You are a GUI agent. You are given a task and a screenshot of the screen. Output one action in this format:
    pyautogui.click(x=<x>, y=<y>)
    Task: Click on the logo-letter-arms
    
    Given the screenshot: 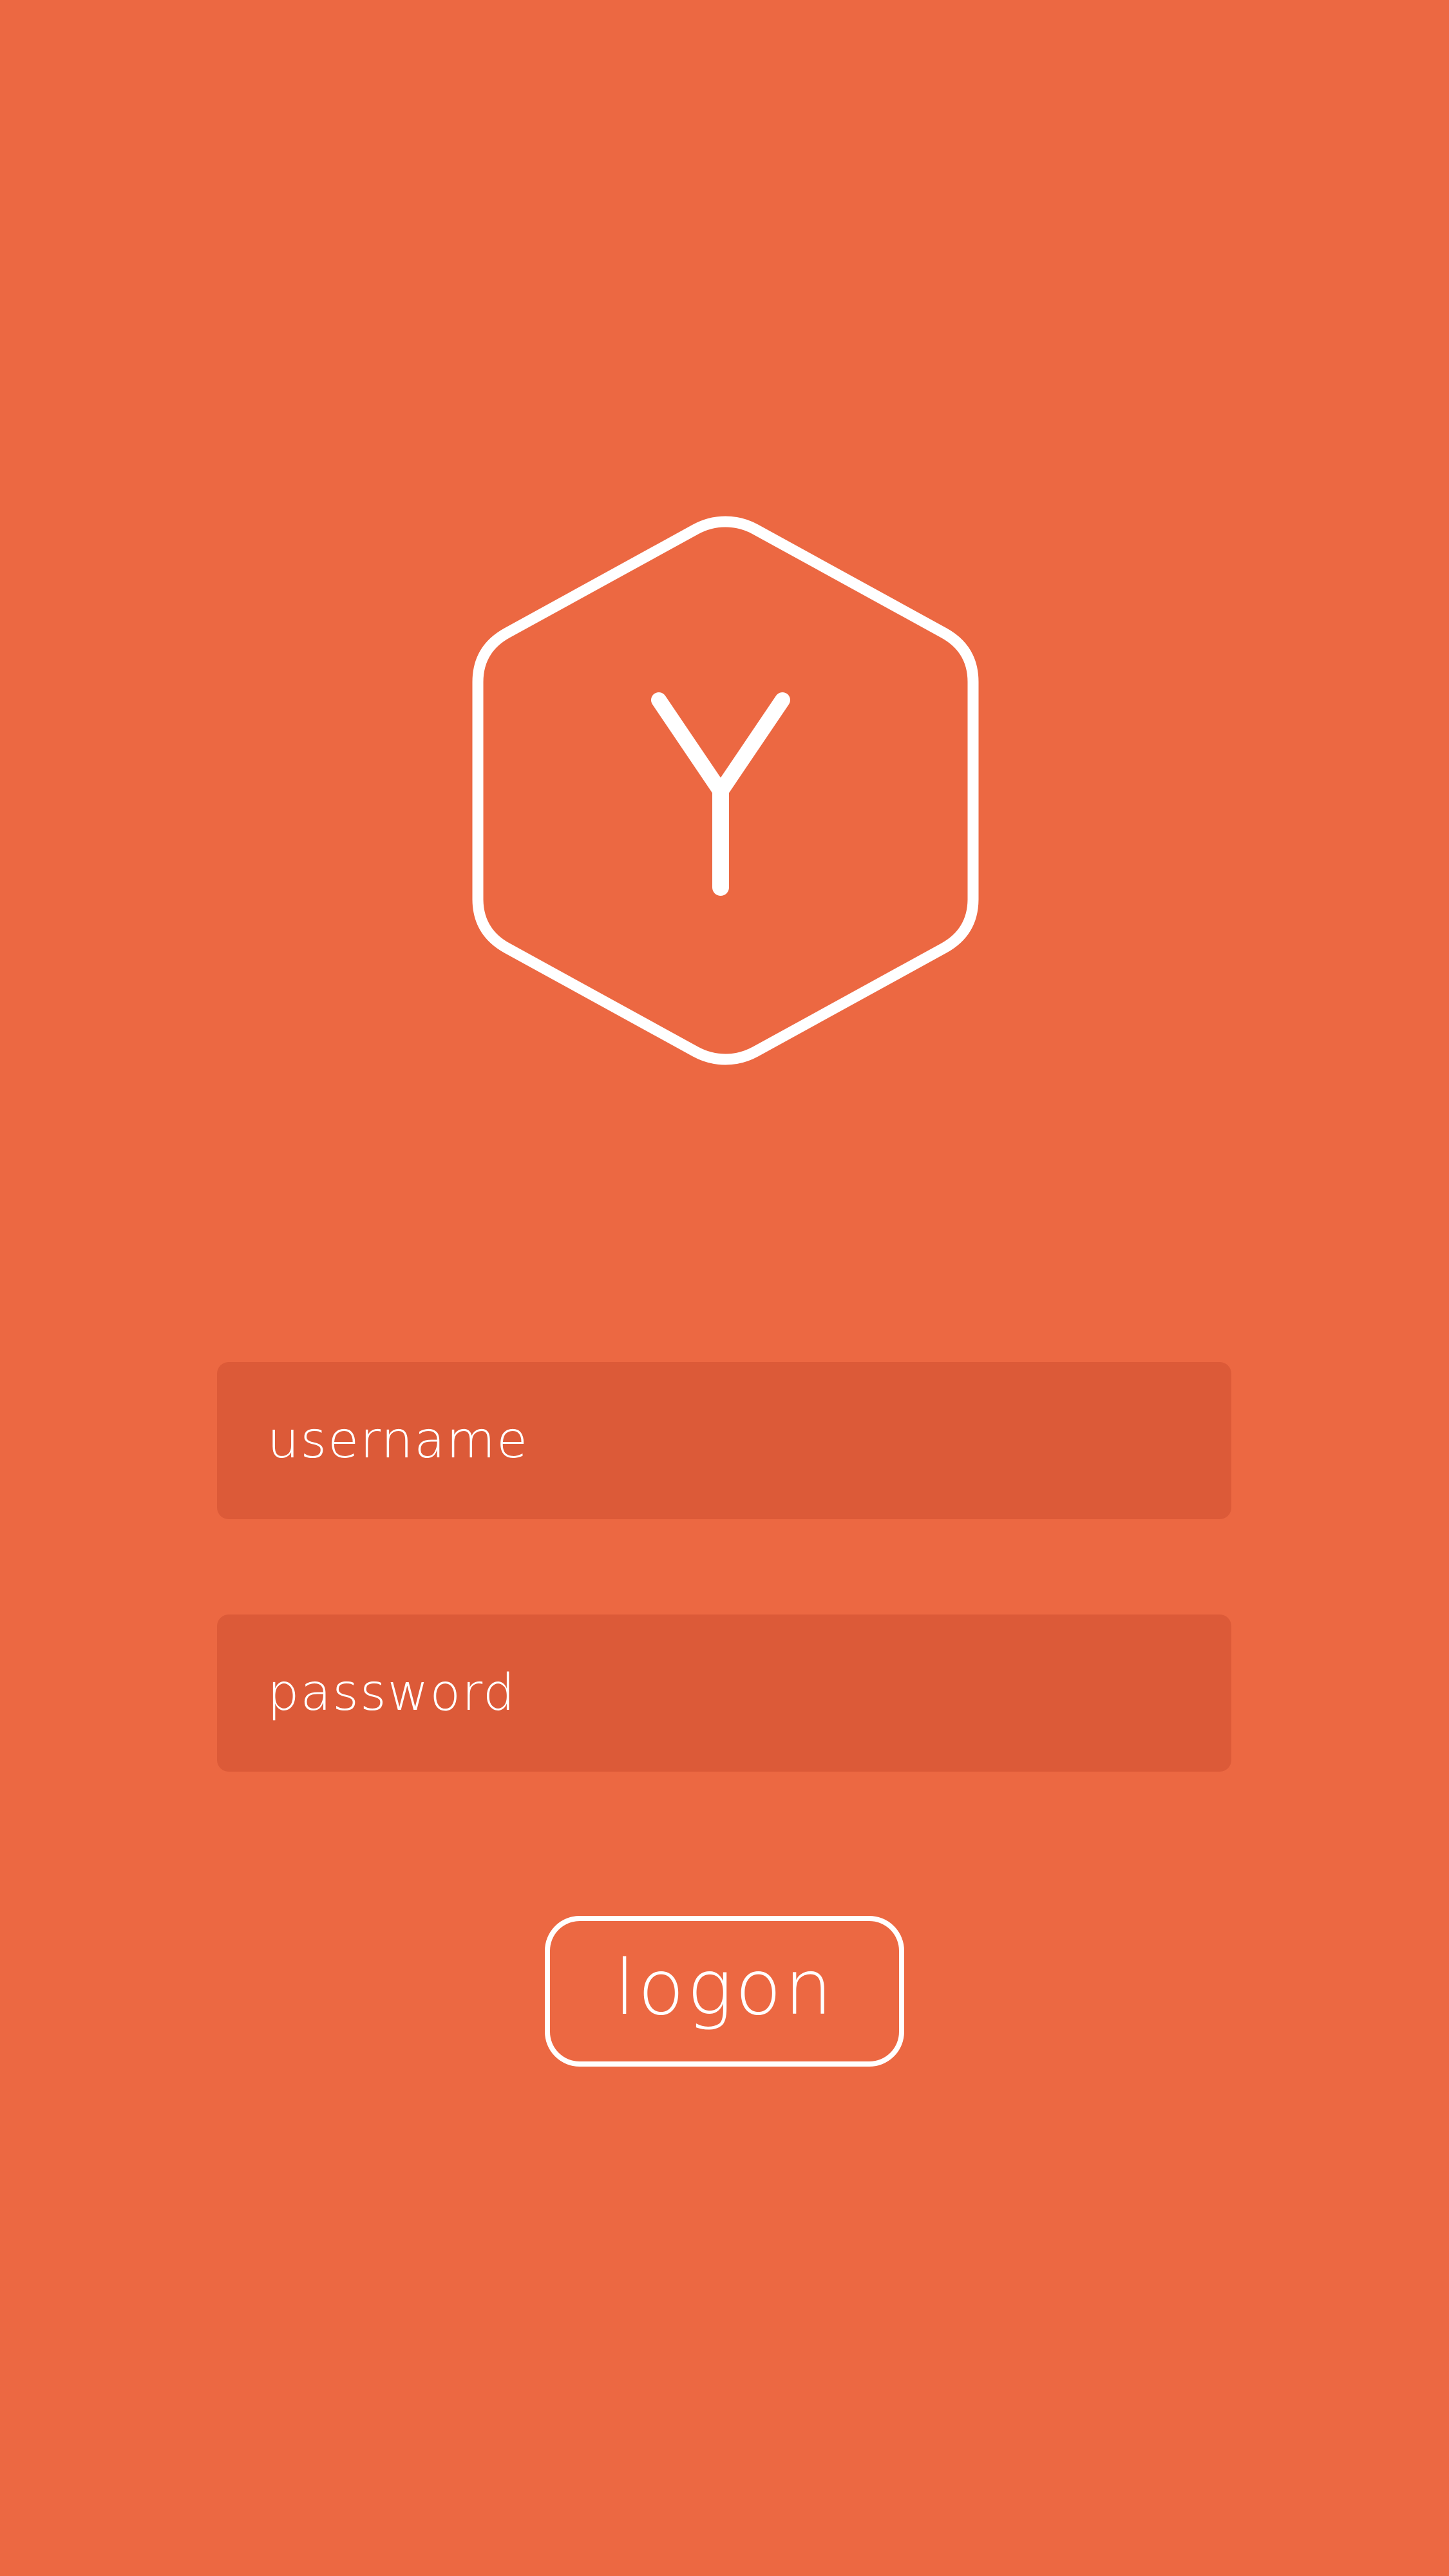 What is the action you would take?
    pyautogui.click(x=720, y=746)
    